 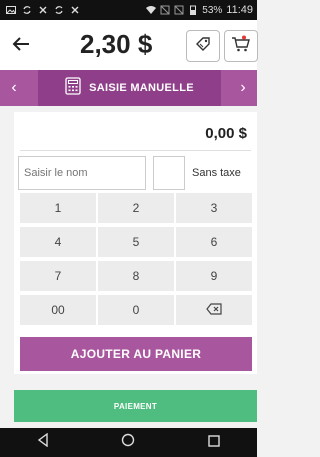 I want to click on divider, so click(x=135, y=150).